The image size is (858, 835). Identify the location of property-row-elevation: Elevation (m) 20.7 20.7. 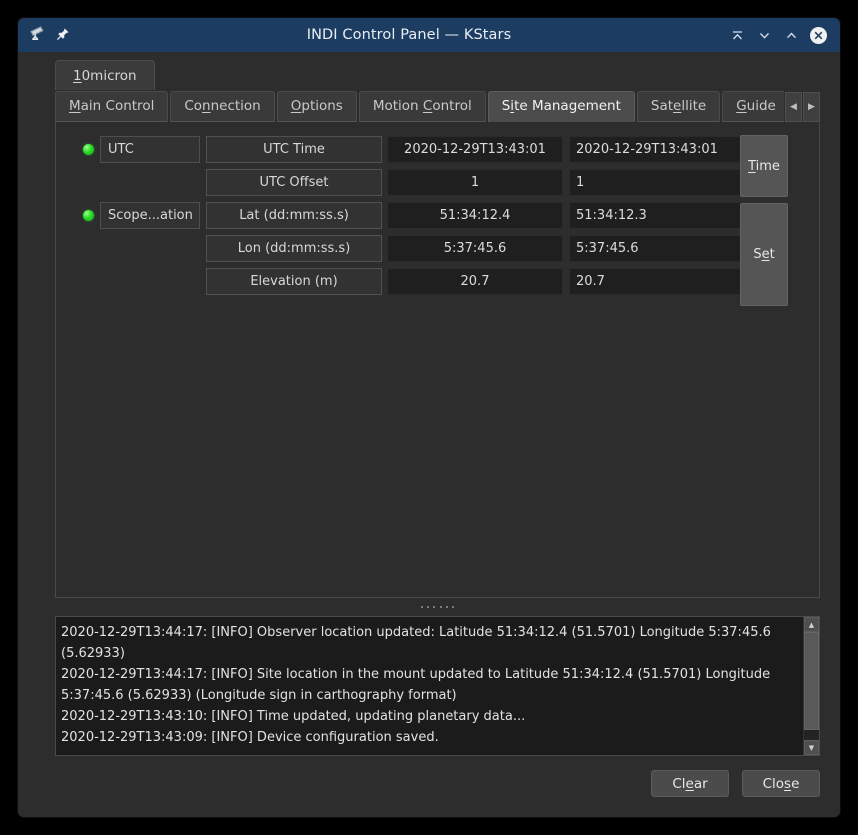
(437, 281).